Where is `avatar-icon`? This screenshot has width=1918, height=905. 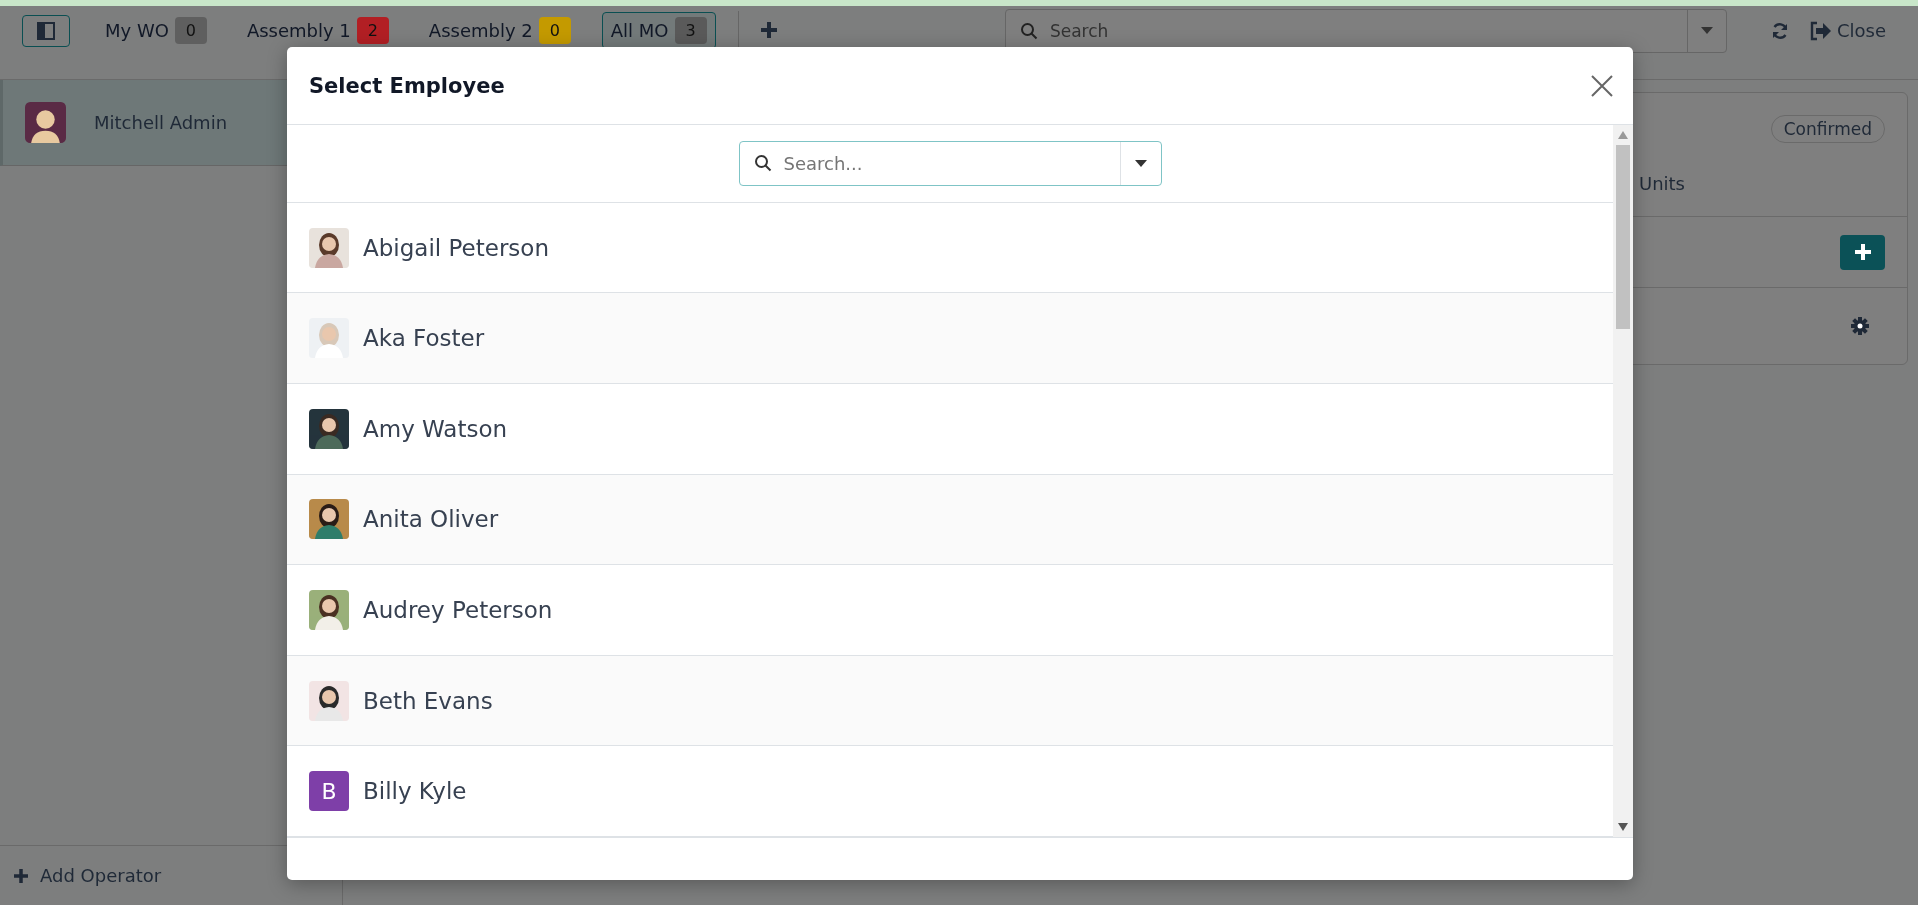
avatar-icon is located at coordinates (45, 122).